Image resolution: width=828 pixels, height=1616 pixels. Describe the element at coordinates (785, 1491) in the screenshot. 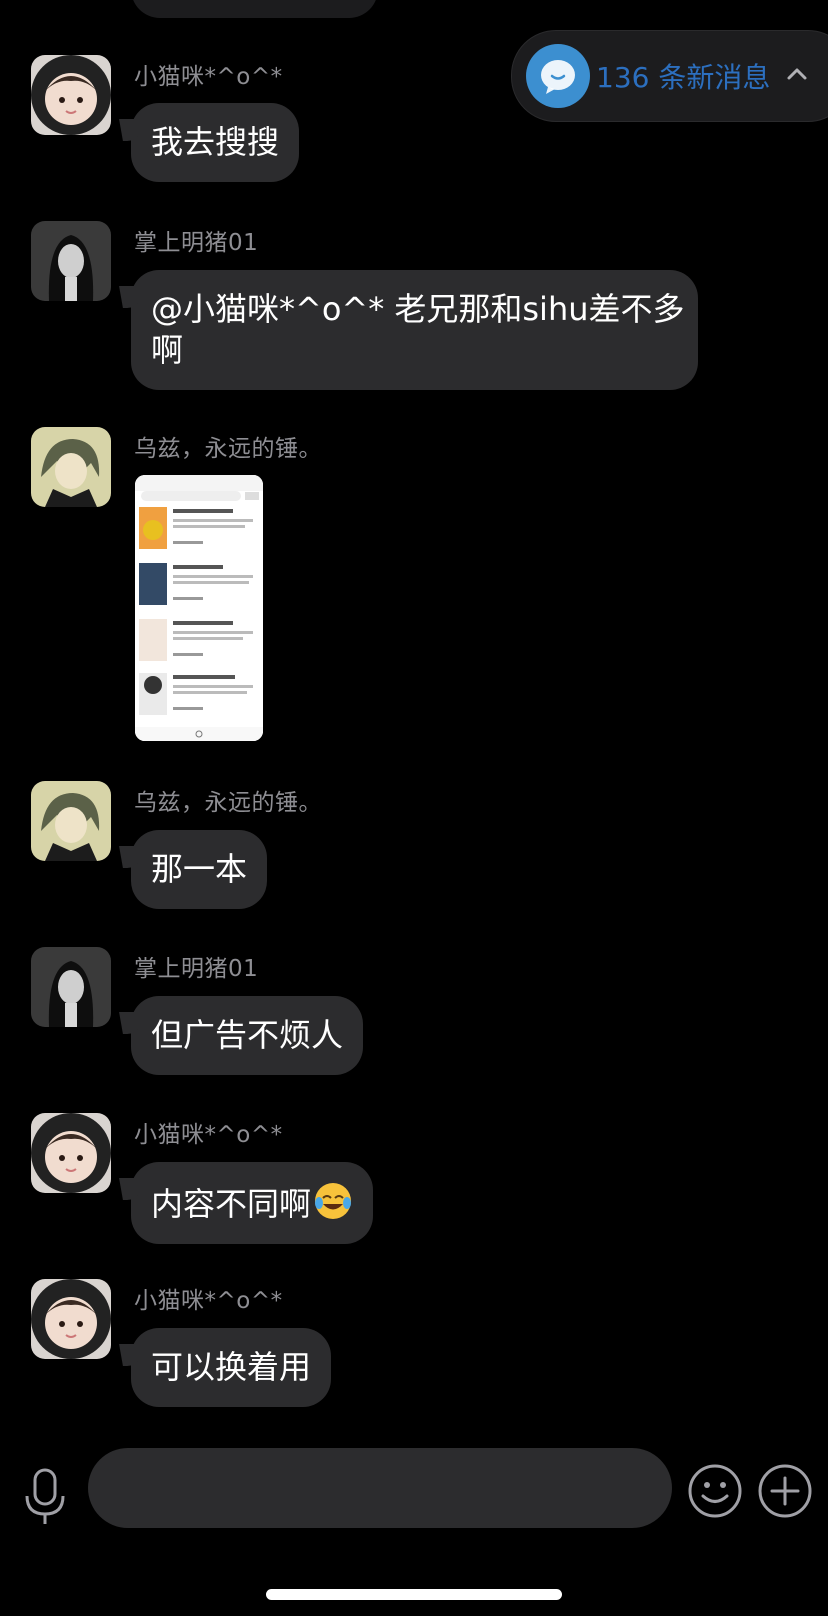

I see `plus-icon` at that location.